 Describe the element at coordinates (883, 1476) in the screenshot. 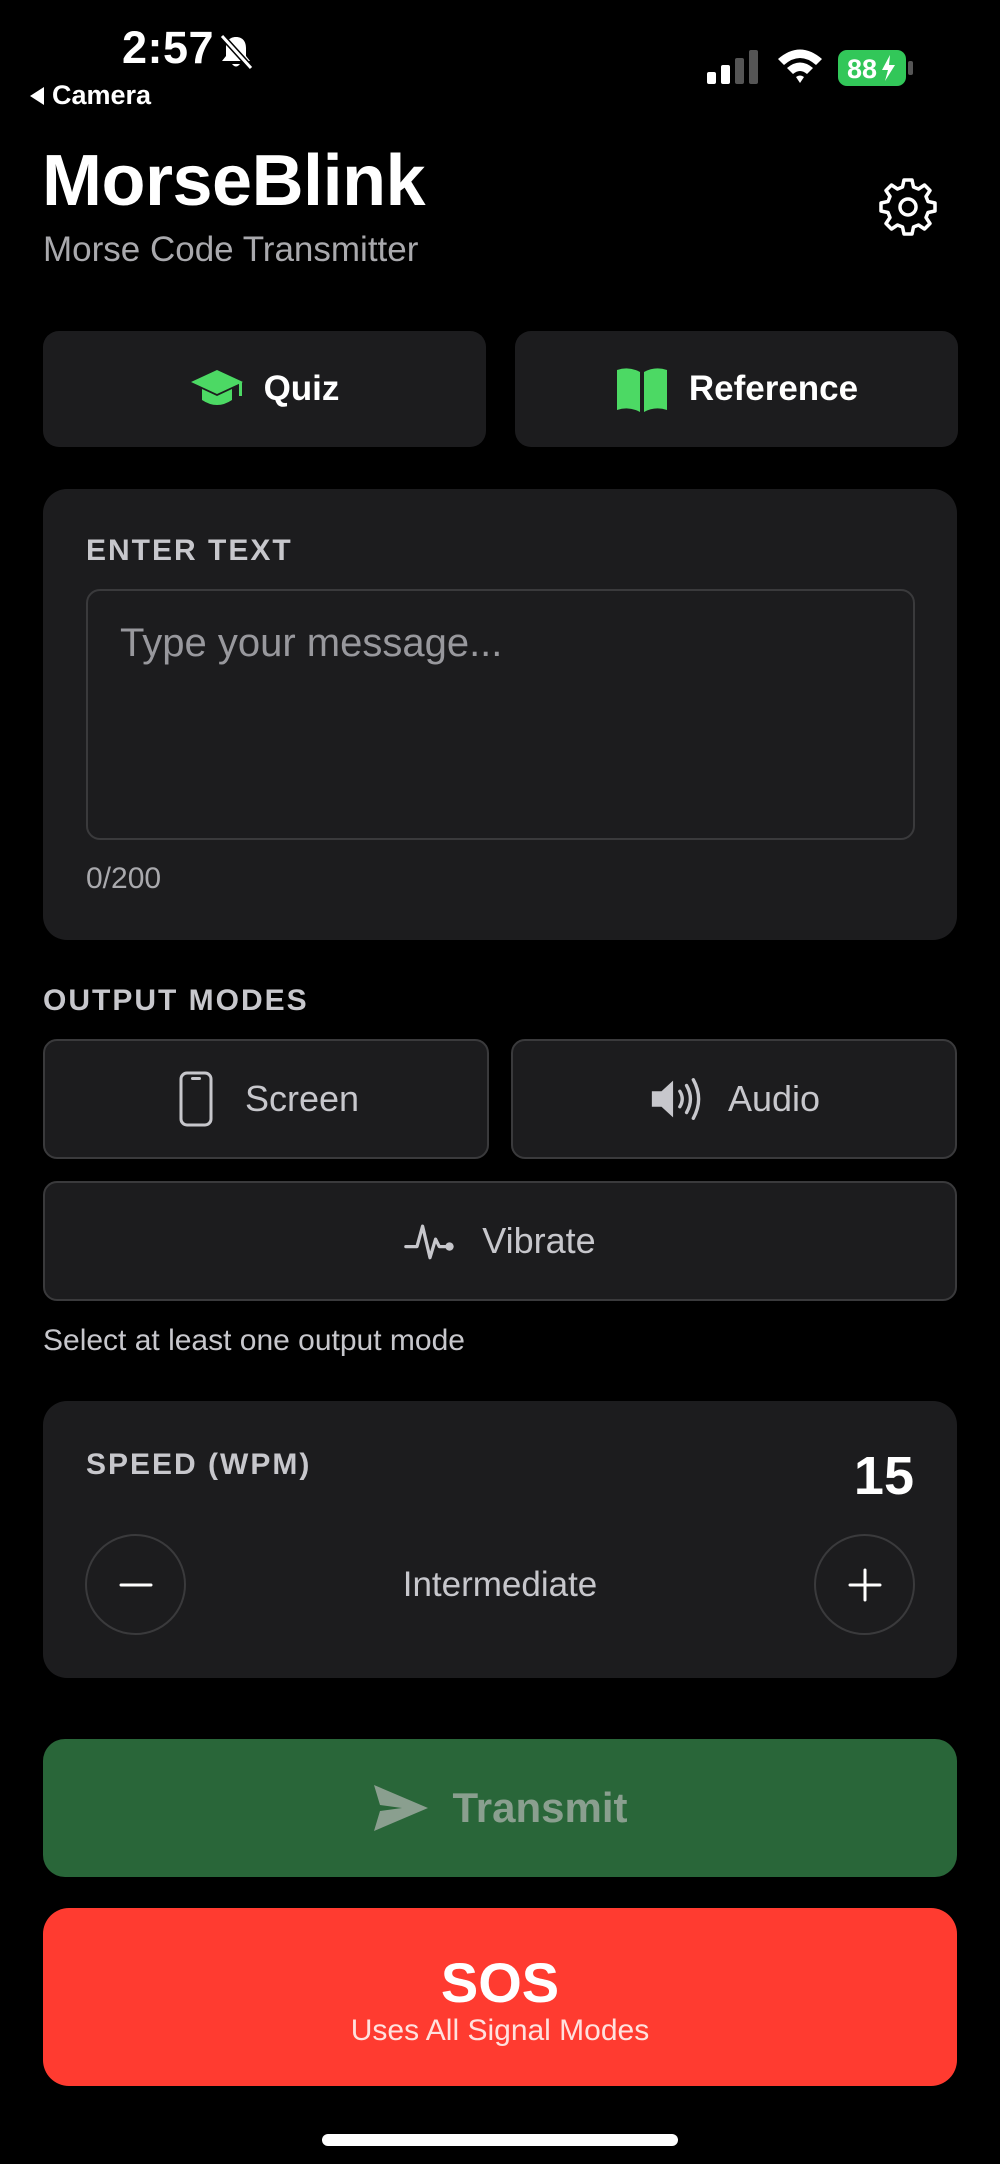

I see `speed-value: 15` at that location.